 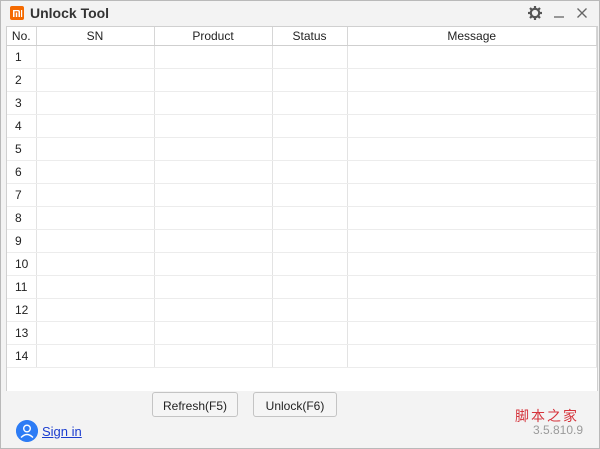 I want to click on table-row: 1, so click(x=302, y=57).